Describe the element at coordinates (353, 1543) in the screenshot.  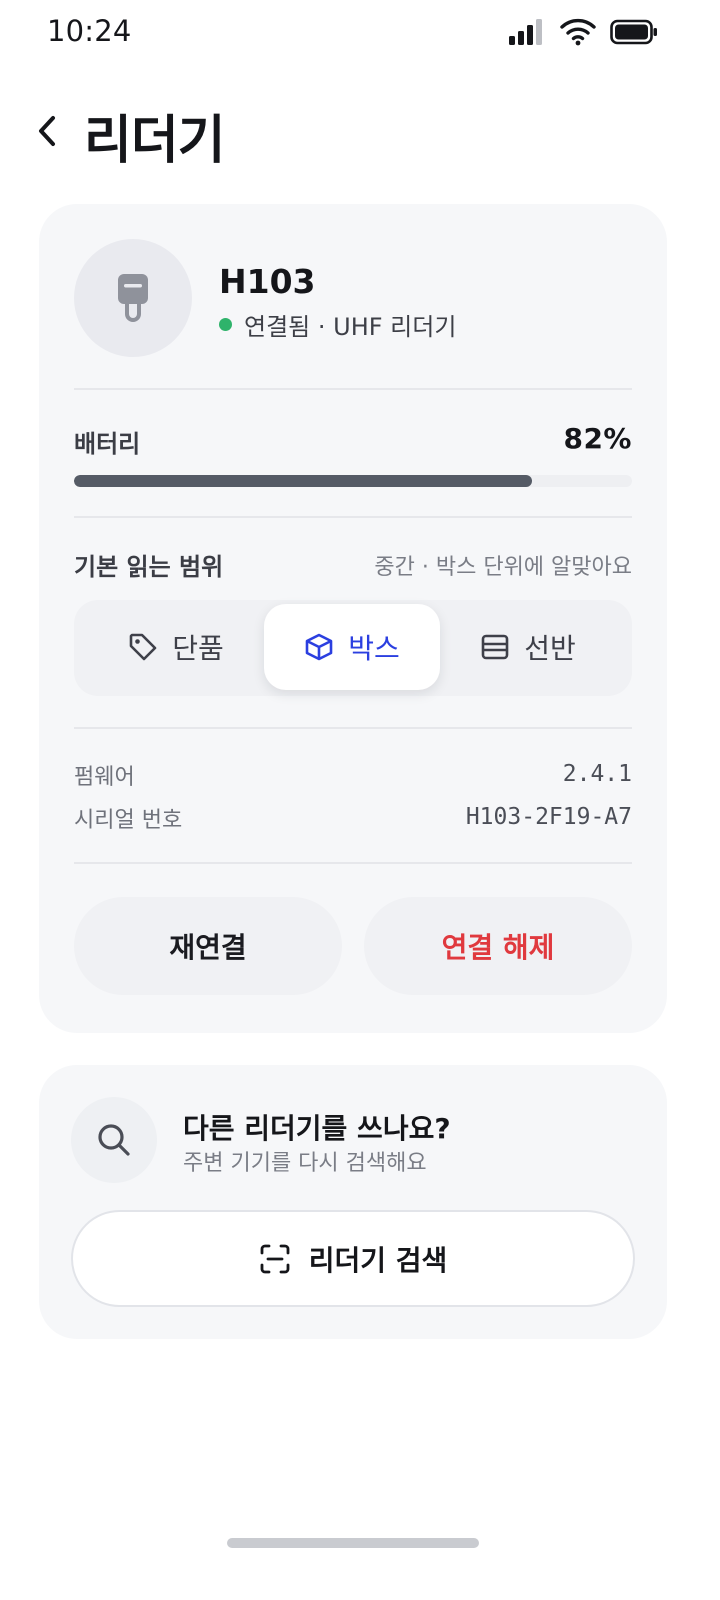
I see `home-indicator` at that location.